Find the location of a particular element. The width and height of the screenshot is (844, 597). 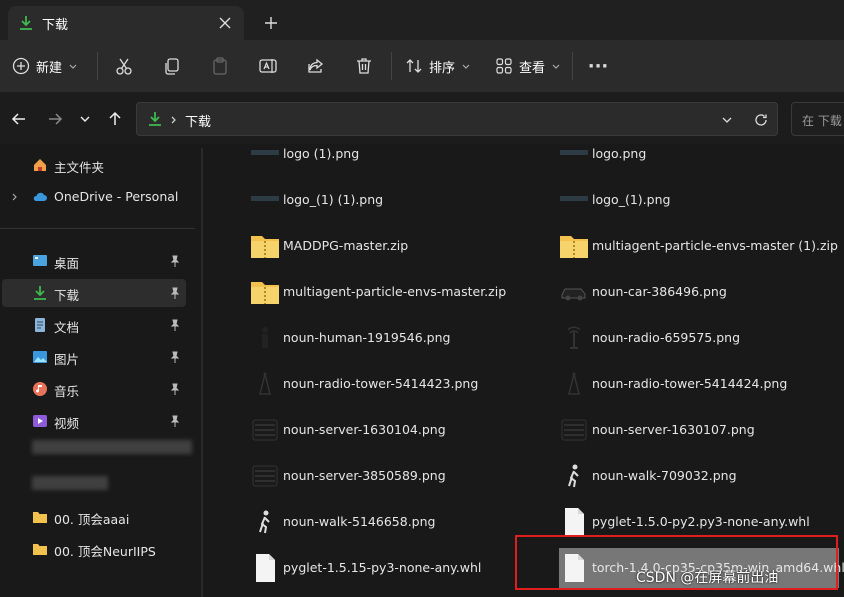

sidebar-item-label: 音乐 is located at coordinates (67, 391).